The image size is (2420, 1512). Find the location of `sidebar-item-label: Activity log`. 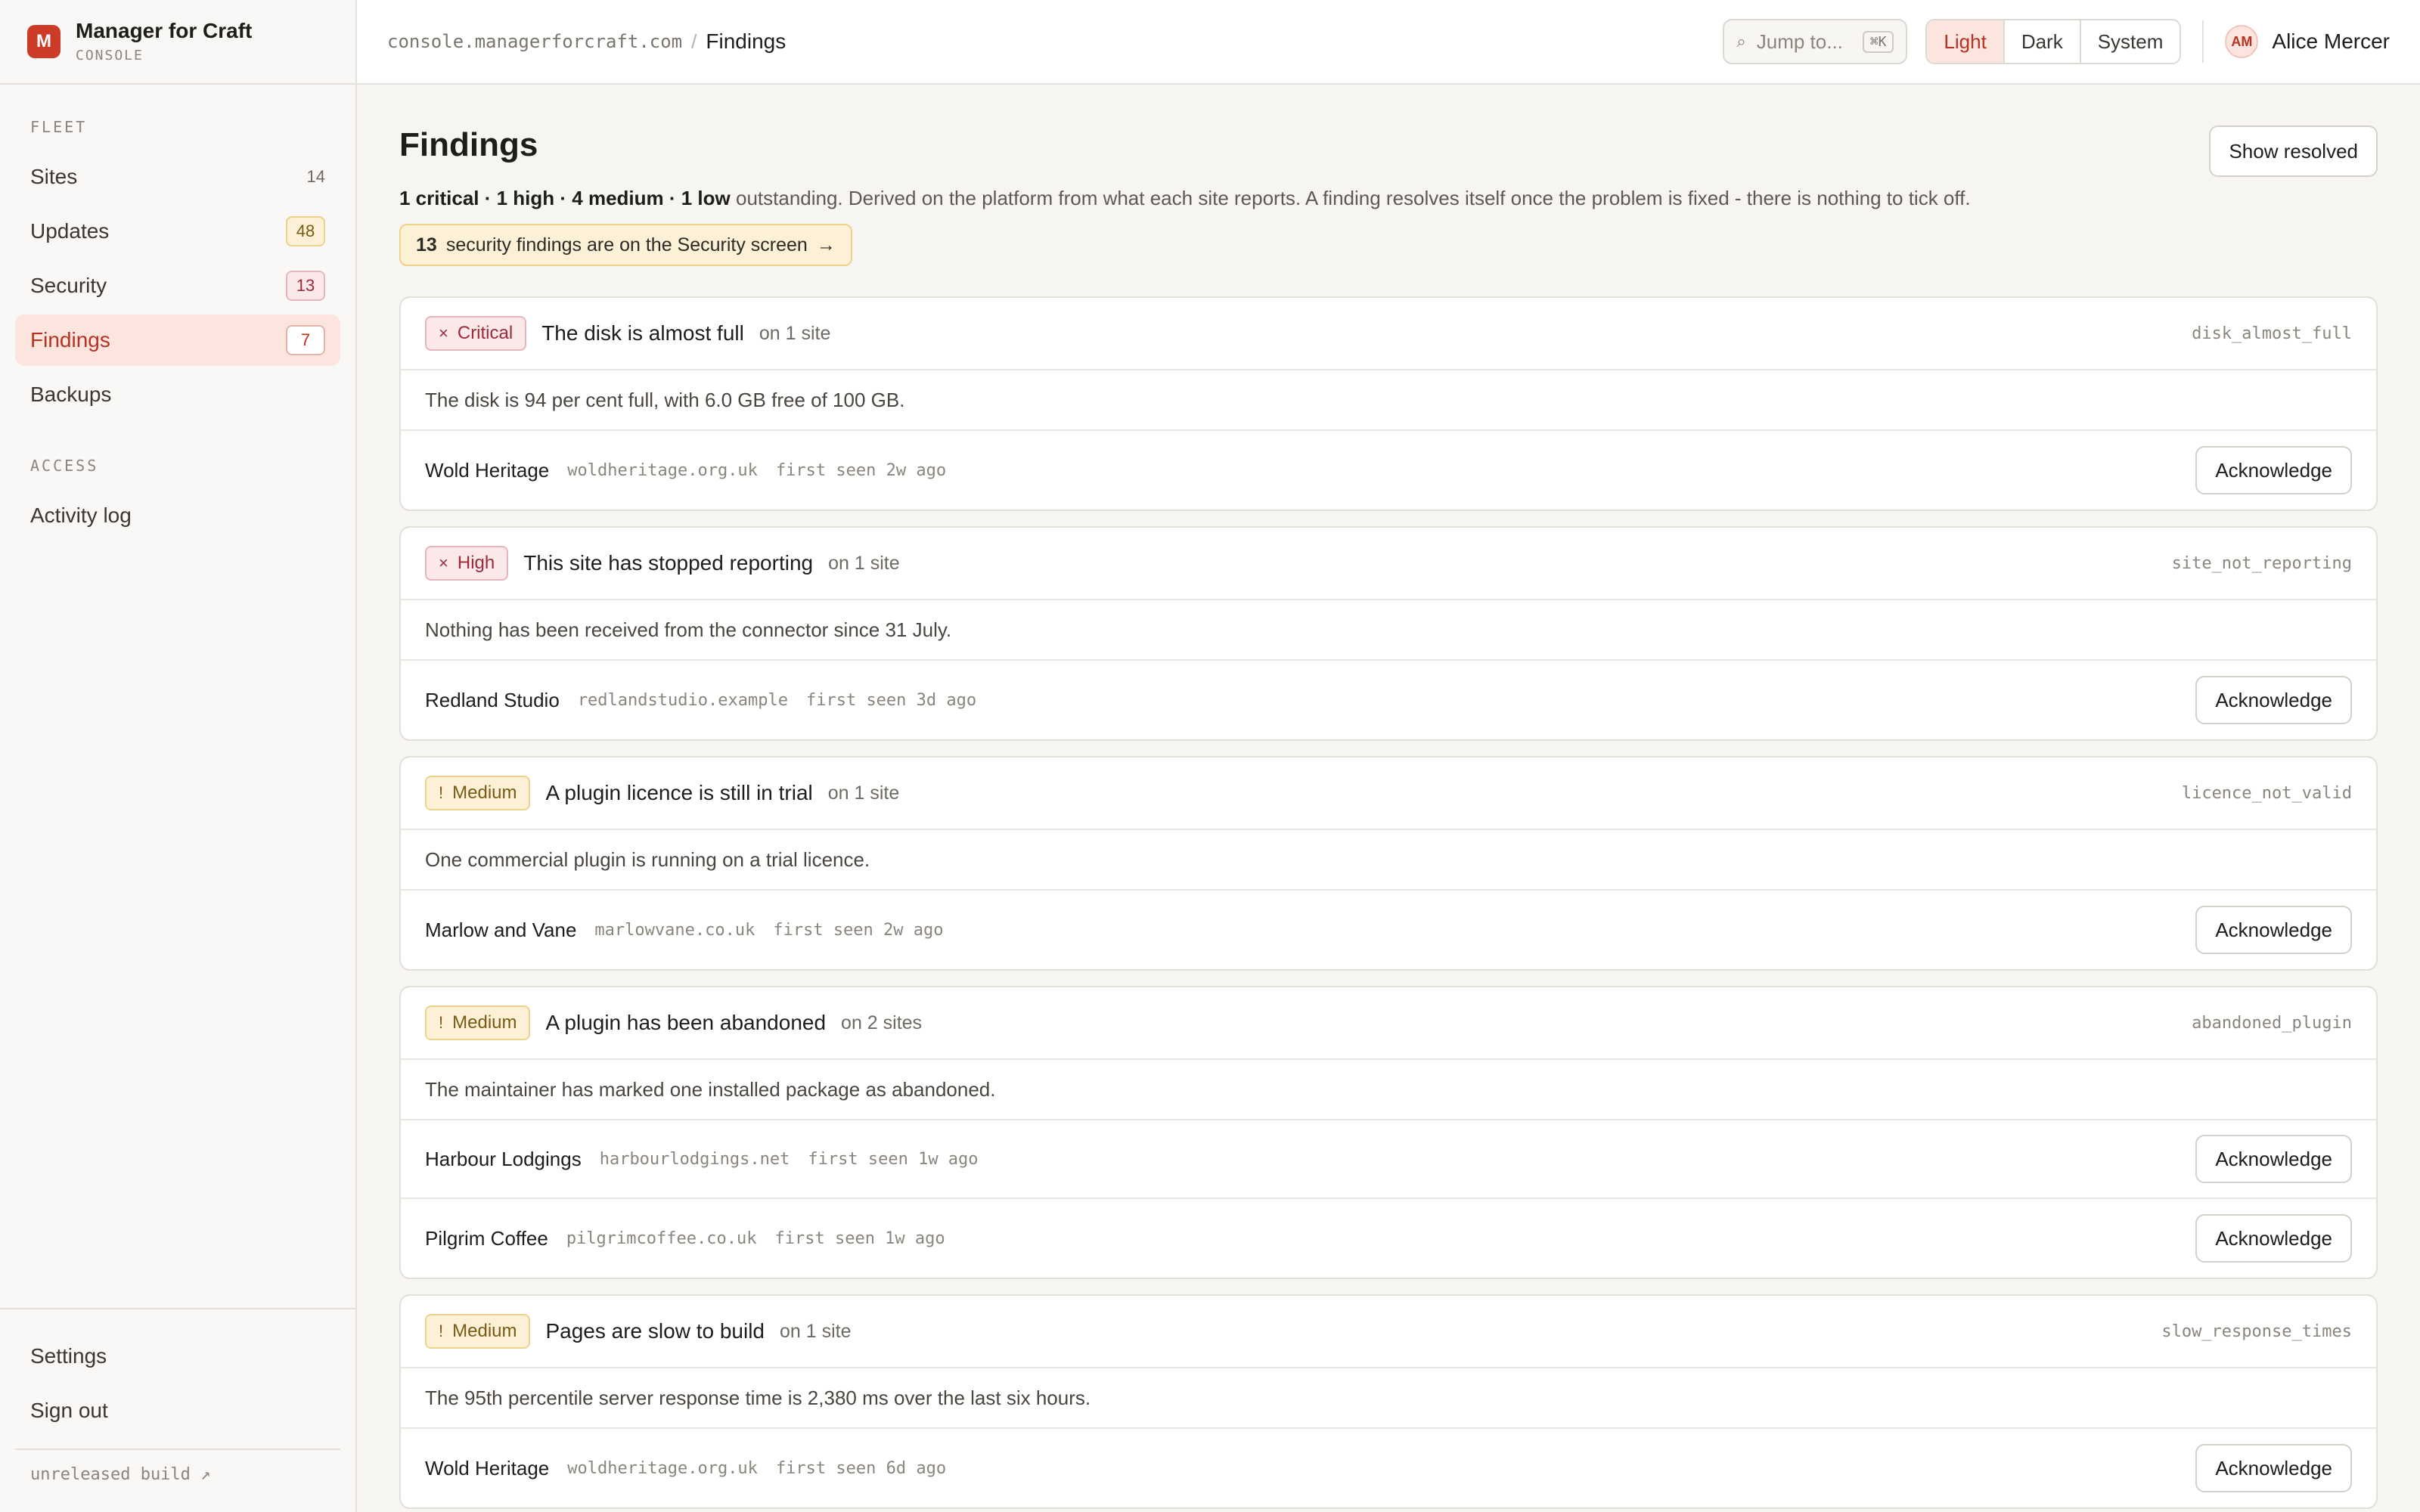

sidebar-item-label: Activity log is located at coordinates (81, 515).